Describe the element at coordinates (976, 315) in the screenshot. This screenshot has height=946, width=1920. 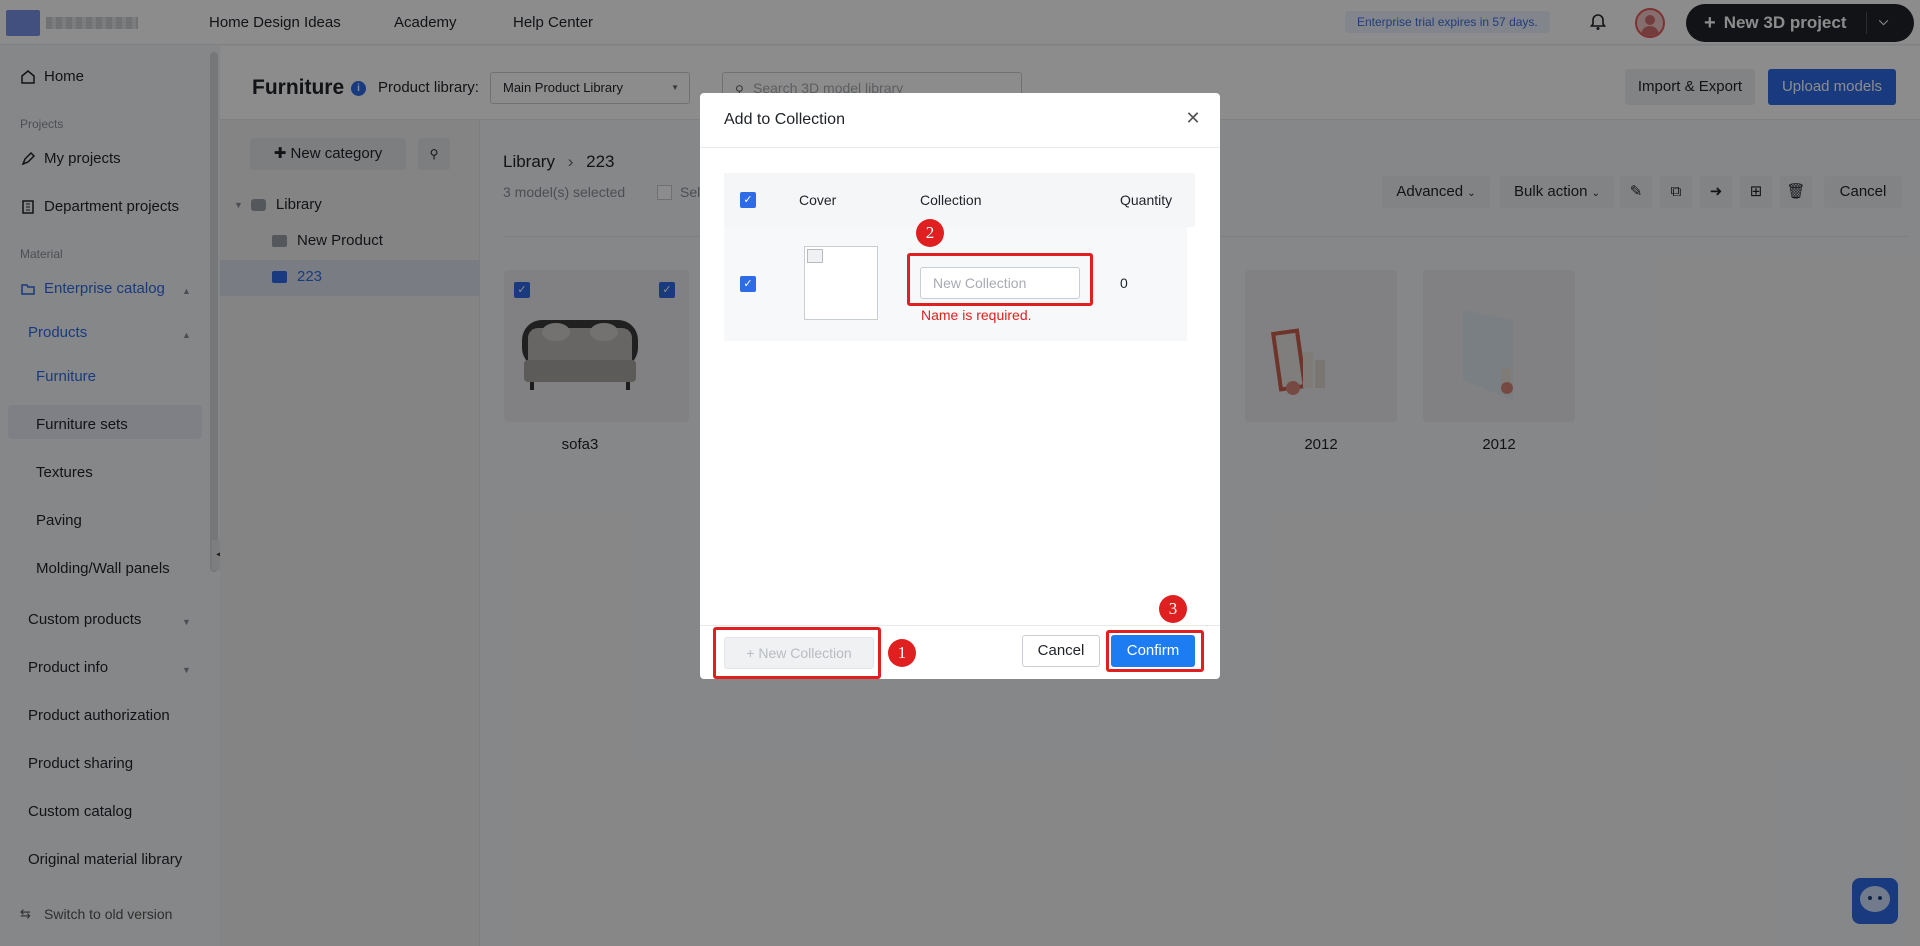
I see `validation-error: Name is required.` at that location.